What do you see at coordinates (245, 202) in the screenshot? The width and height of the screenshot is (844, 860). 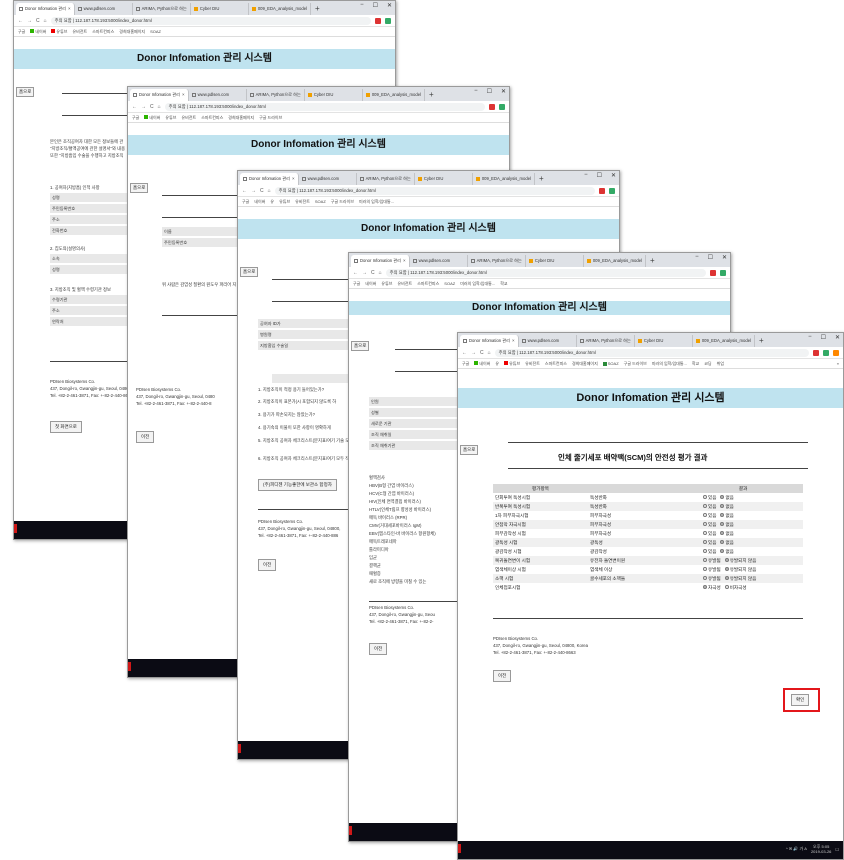 I see `bookmark-item: 구글` at bounding box center [245, 202].